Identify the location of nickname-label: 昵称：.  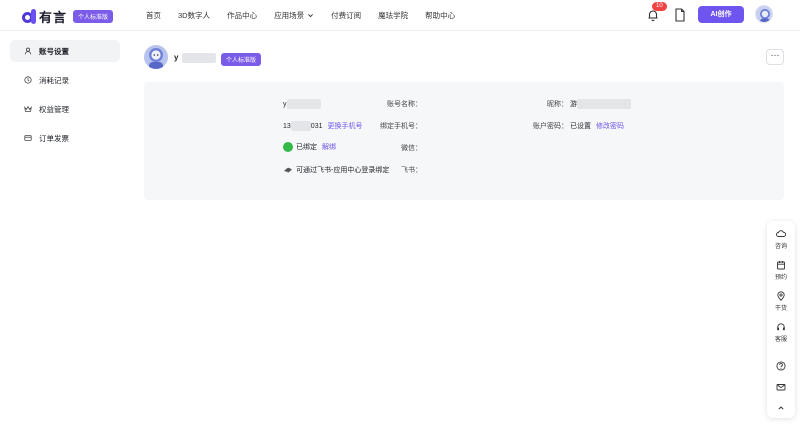
(557, 104).